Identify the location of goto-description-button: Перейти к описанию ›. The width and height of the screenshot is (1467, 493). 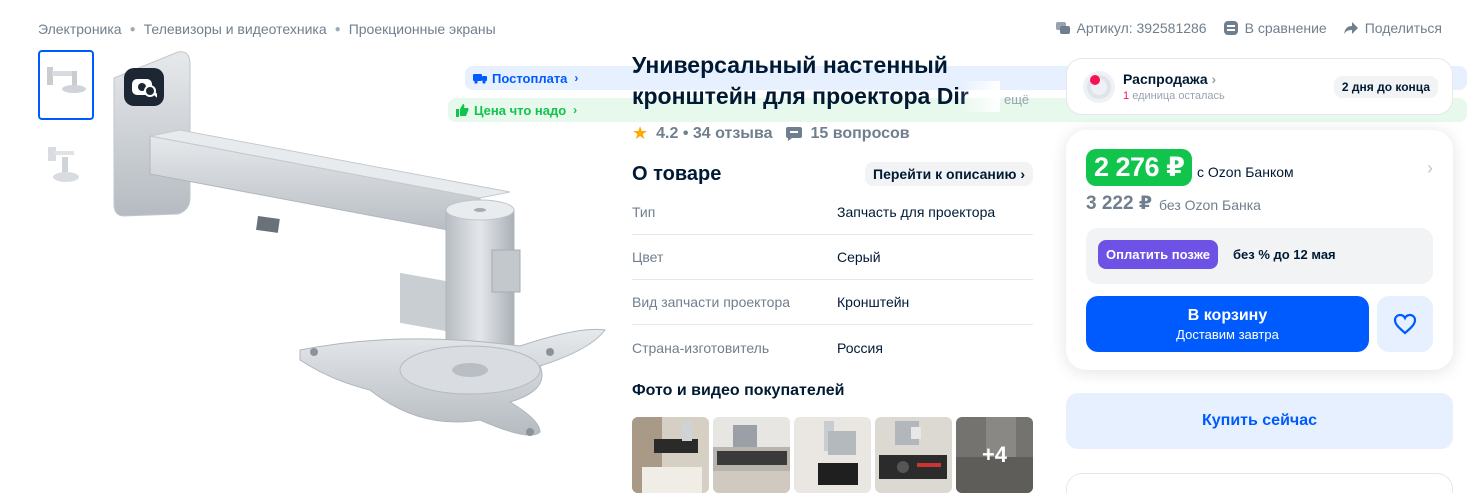
(949, 174).